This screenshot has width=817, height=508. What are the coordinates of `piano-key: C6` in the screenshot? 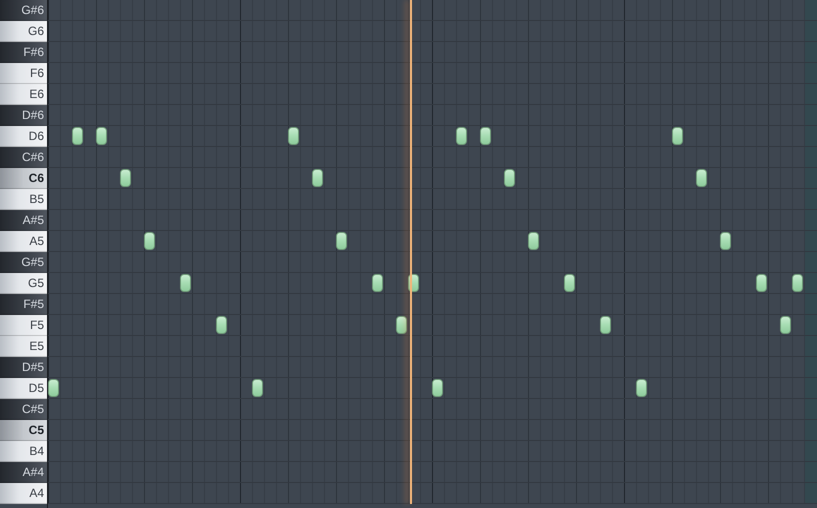 It's located at (23, 178).